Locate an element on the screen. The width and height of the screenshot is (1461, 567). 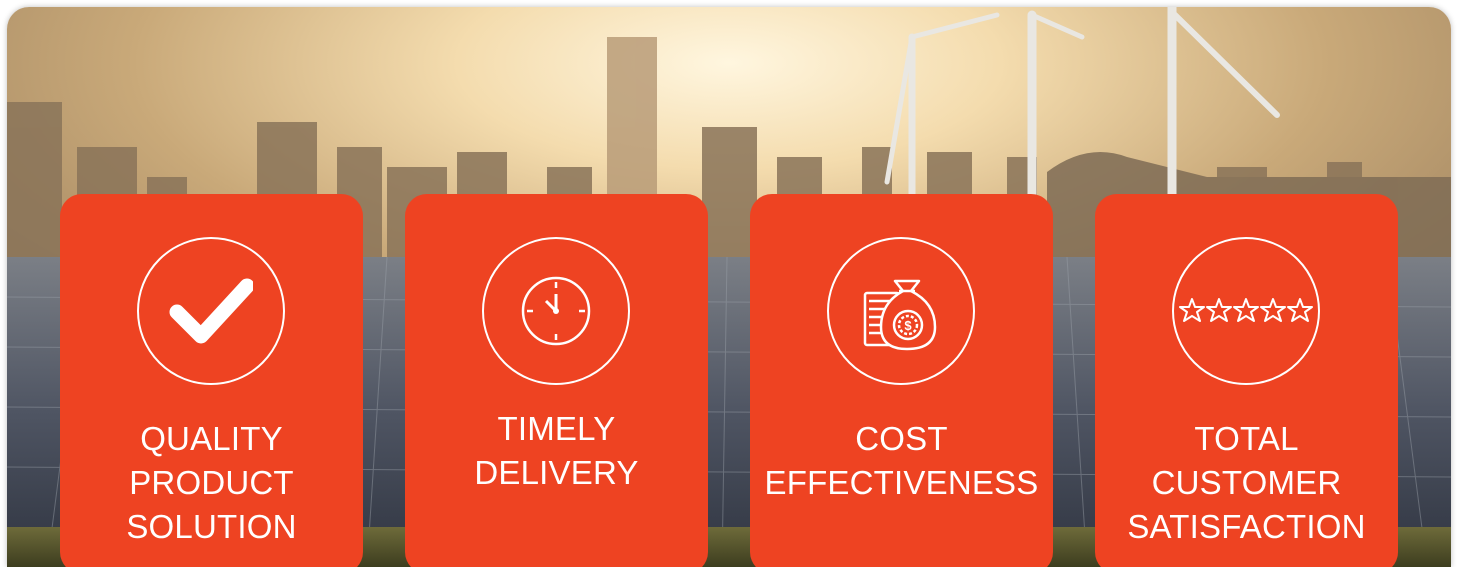
feature-label-line: SATISFACTION is located at coordinates (1246, 526).